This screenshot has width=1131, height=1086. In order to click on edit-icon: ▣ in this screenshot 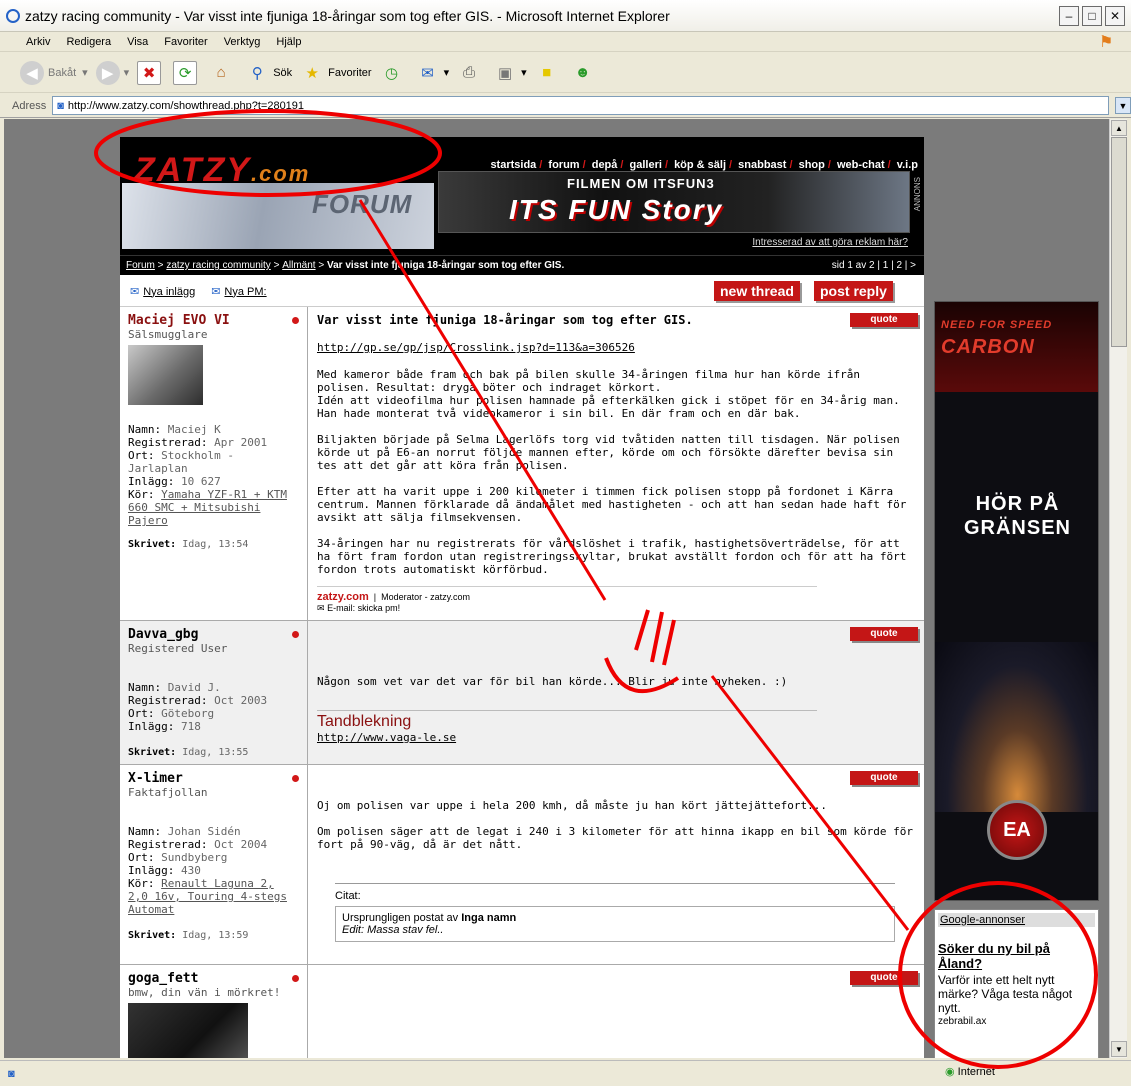, I will do `click(505, 73)`.